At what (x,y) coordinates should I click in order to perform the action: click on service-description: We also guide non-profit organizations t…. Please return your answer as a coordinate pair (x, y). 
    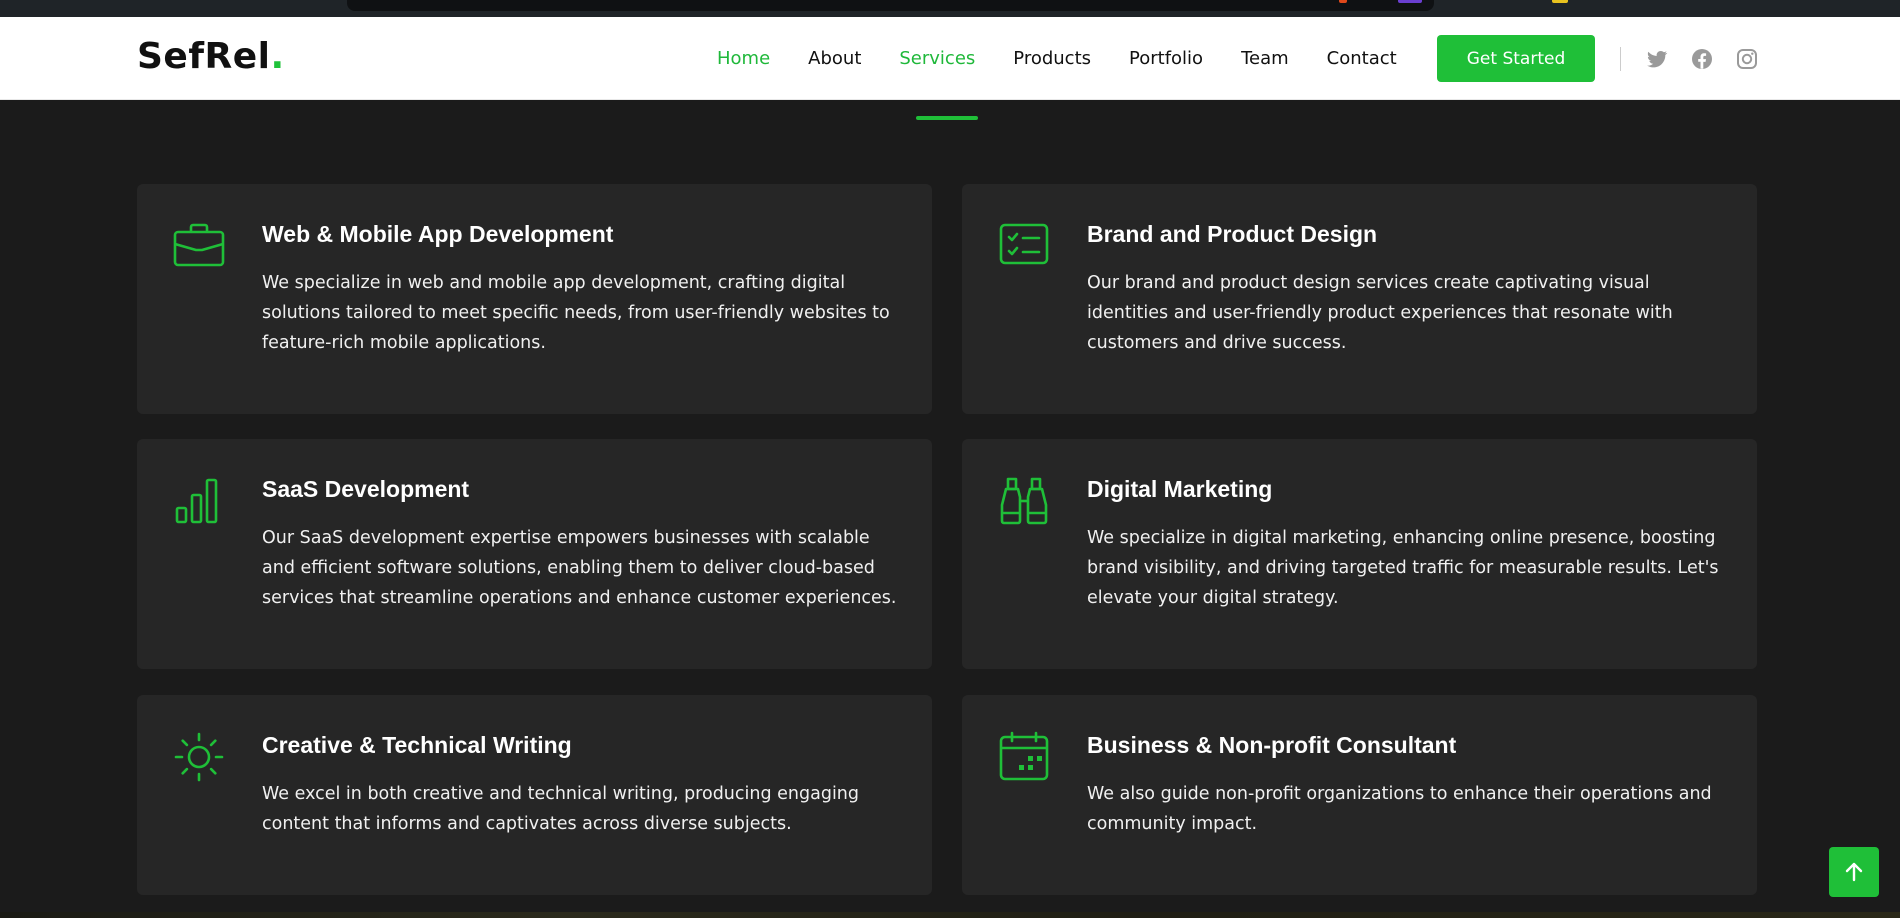
    Looking at the image, I should click on (1399, 809).